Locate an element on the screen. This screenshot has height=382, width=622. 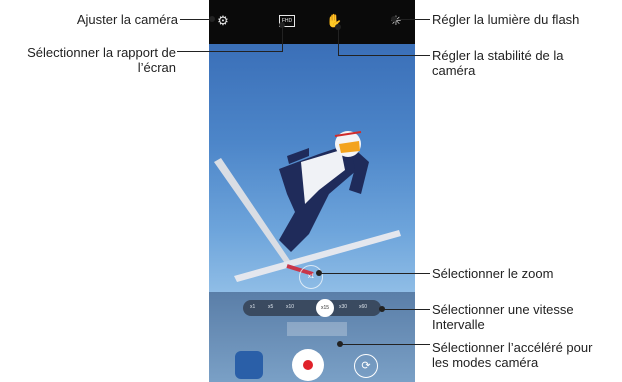
speed-option: x5 is located at coordinates (270, 307).